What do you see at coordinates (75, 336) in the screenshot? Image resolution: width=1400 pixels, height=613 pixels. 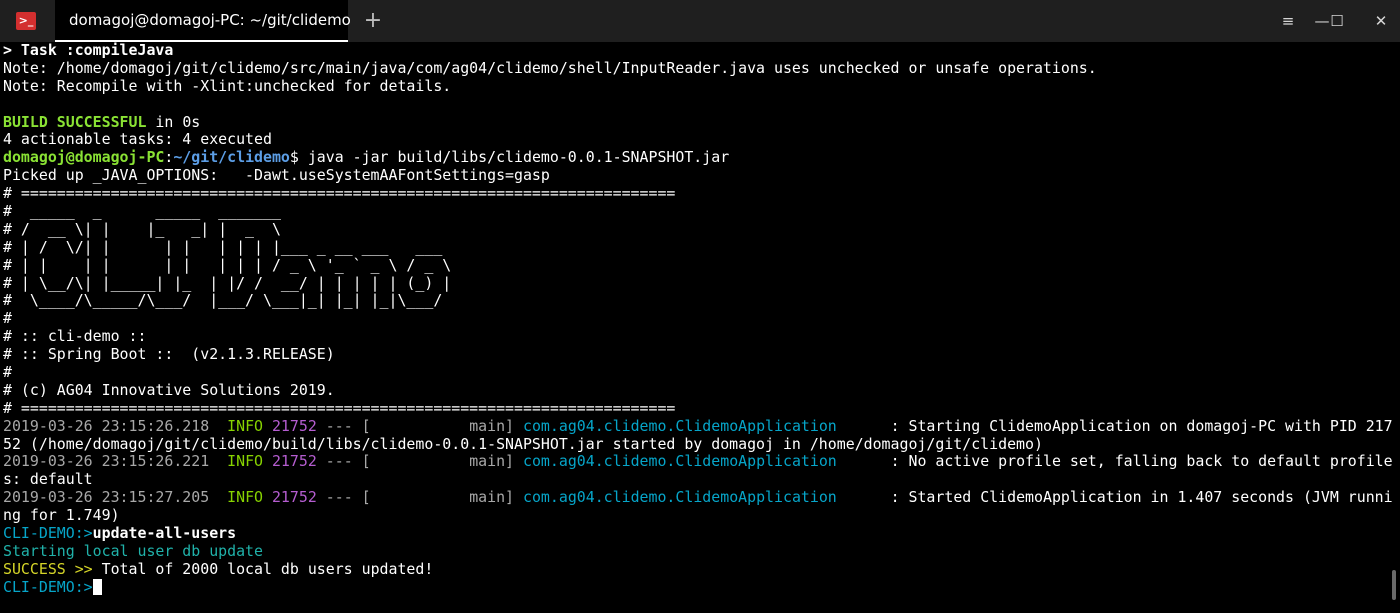 I see `terminal-text-segment: # :: cli-demo ::` at bounding box center [75, 336].